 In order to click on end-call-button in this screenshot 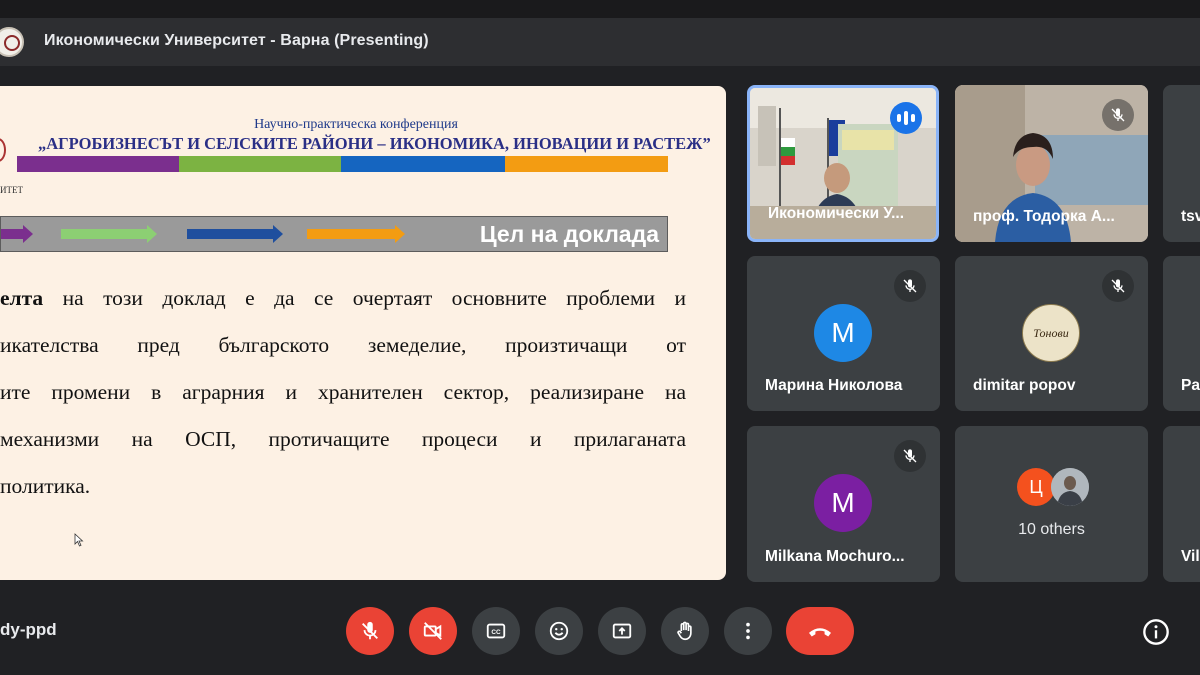, I will do `click(820, 631)`.